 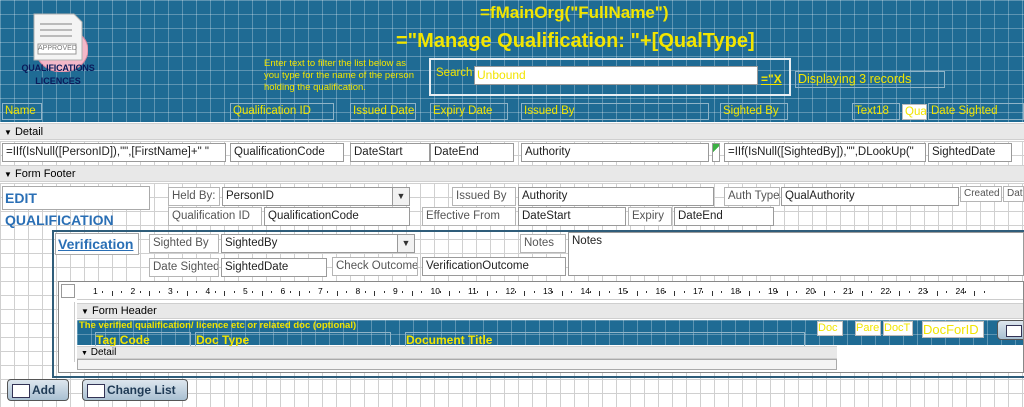 What do you see at coordinates (375, 266) in the screenshot?
I see `check-outcome-label: Check Outcome` at bounding box center [375, 266].